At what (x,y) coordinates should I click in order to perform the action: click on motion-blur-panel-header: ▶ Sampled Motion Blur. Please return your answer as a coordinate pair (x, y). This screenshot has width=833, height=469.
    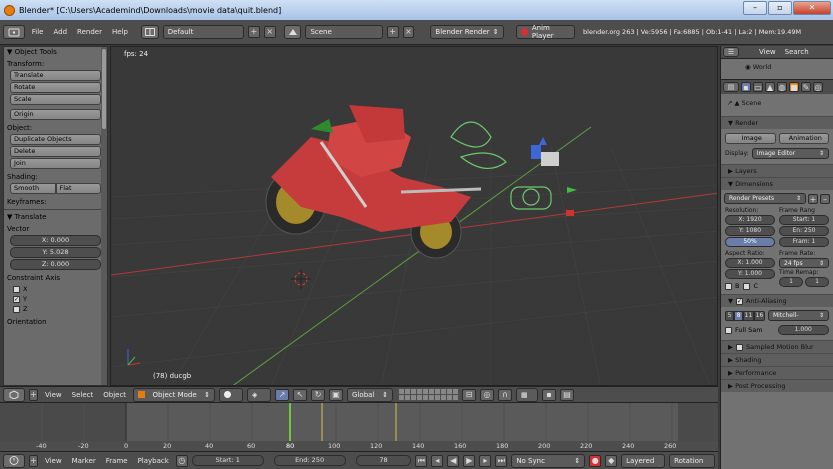
    Looking at the image, I should click on (777, 346).